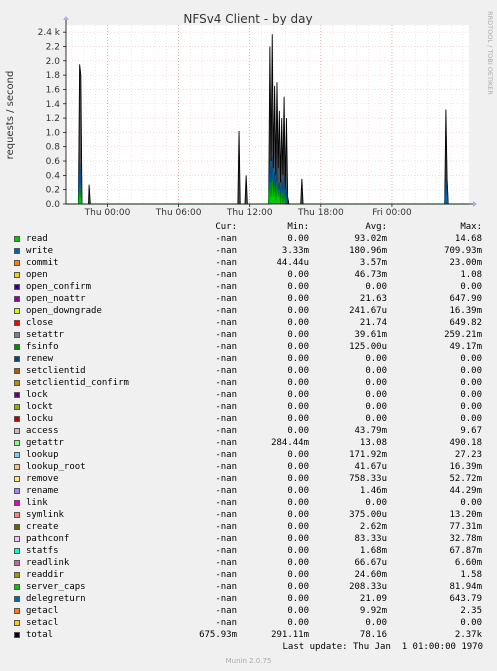 The height and width of the screenshot is (671, 497). What do you see at coordinates (468, 239) in the screenshot?
I see `legend-max: 14.68` at bounding box center [468, 239].